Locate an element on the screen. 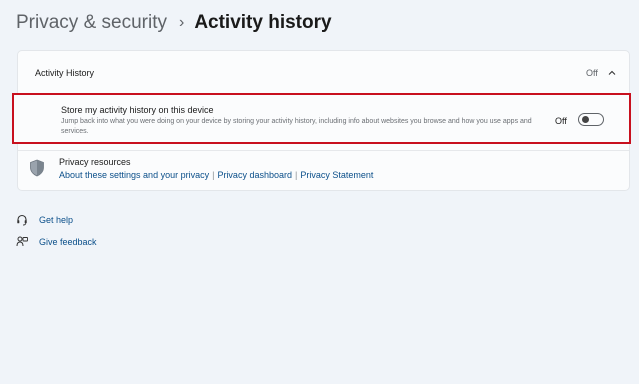 This screenshot has height=384, width=639. page-title: Activity history is located at coordinates (263, 22).